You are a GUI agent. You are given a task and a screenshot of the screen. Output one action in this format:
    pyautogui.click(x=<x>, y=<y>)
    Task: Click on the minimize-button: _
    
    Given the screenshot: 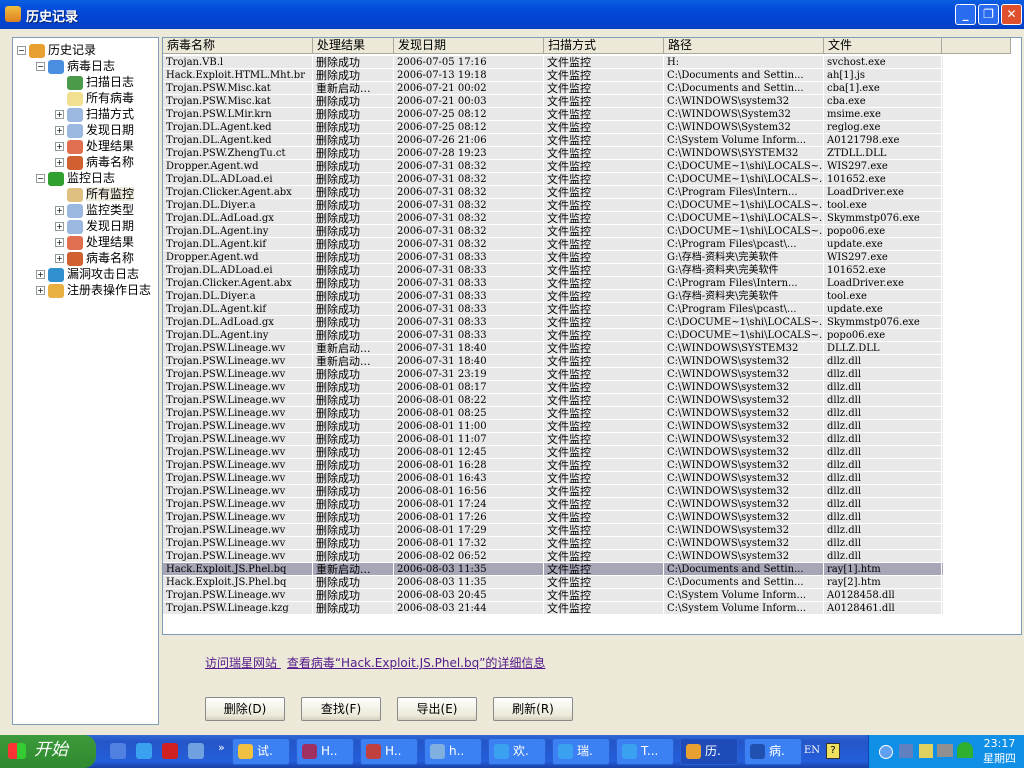 What is the action you would take?
    pyautogui.click(x=965, y=14)
    